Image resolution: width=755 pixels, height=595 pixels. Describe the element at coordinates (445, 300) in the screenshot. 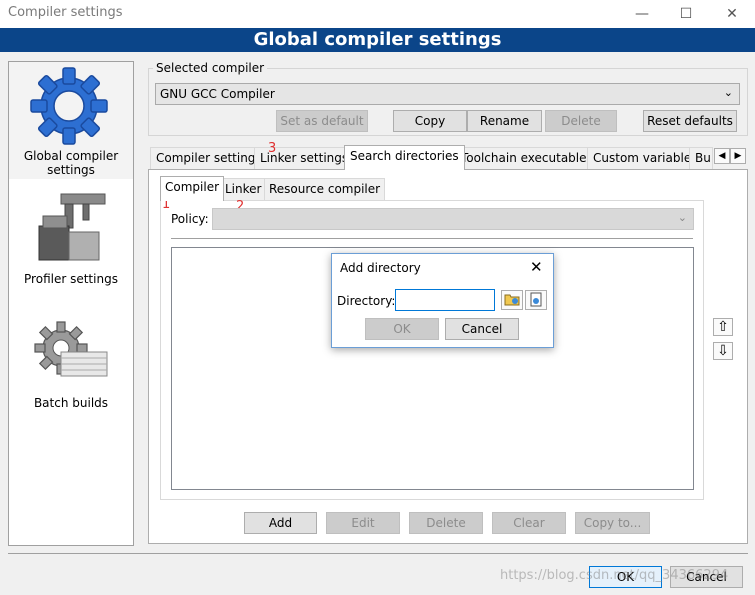

I see `directory-input` at that location.